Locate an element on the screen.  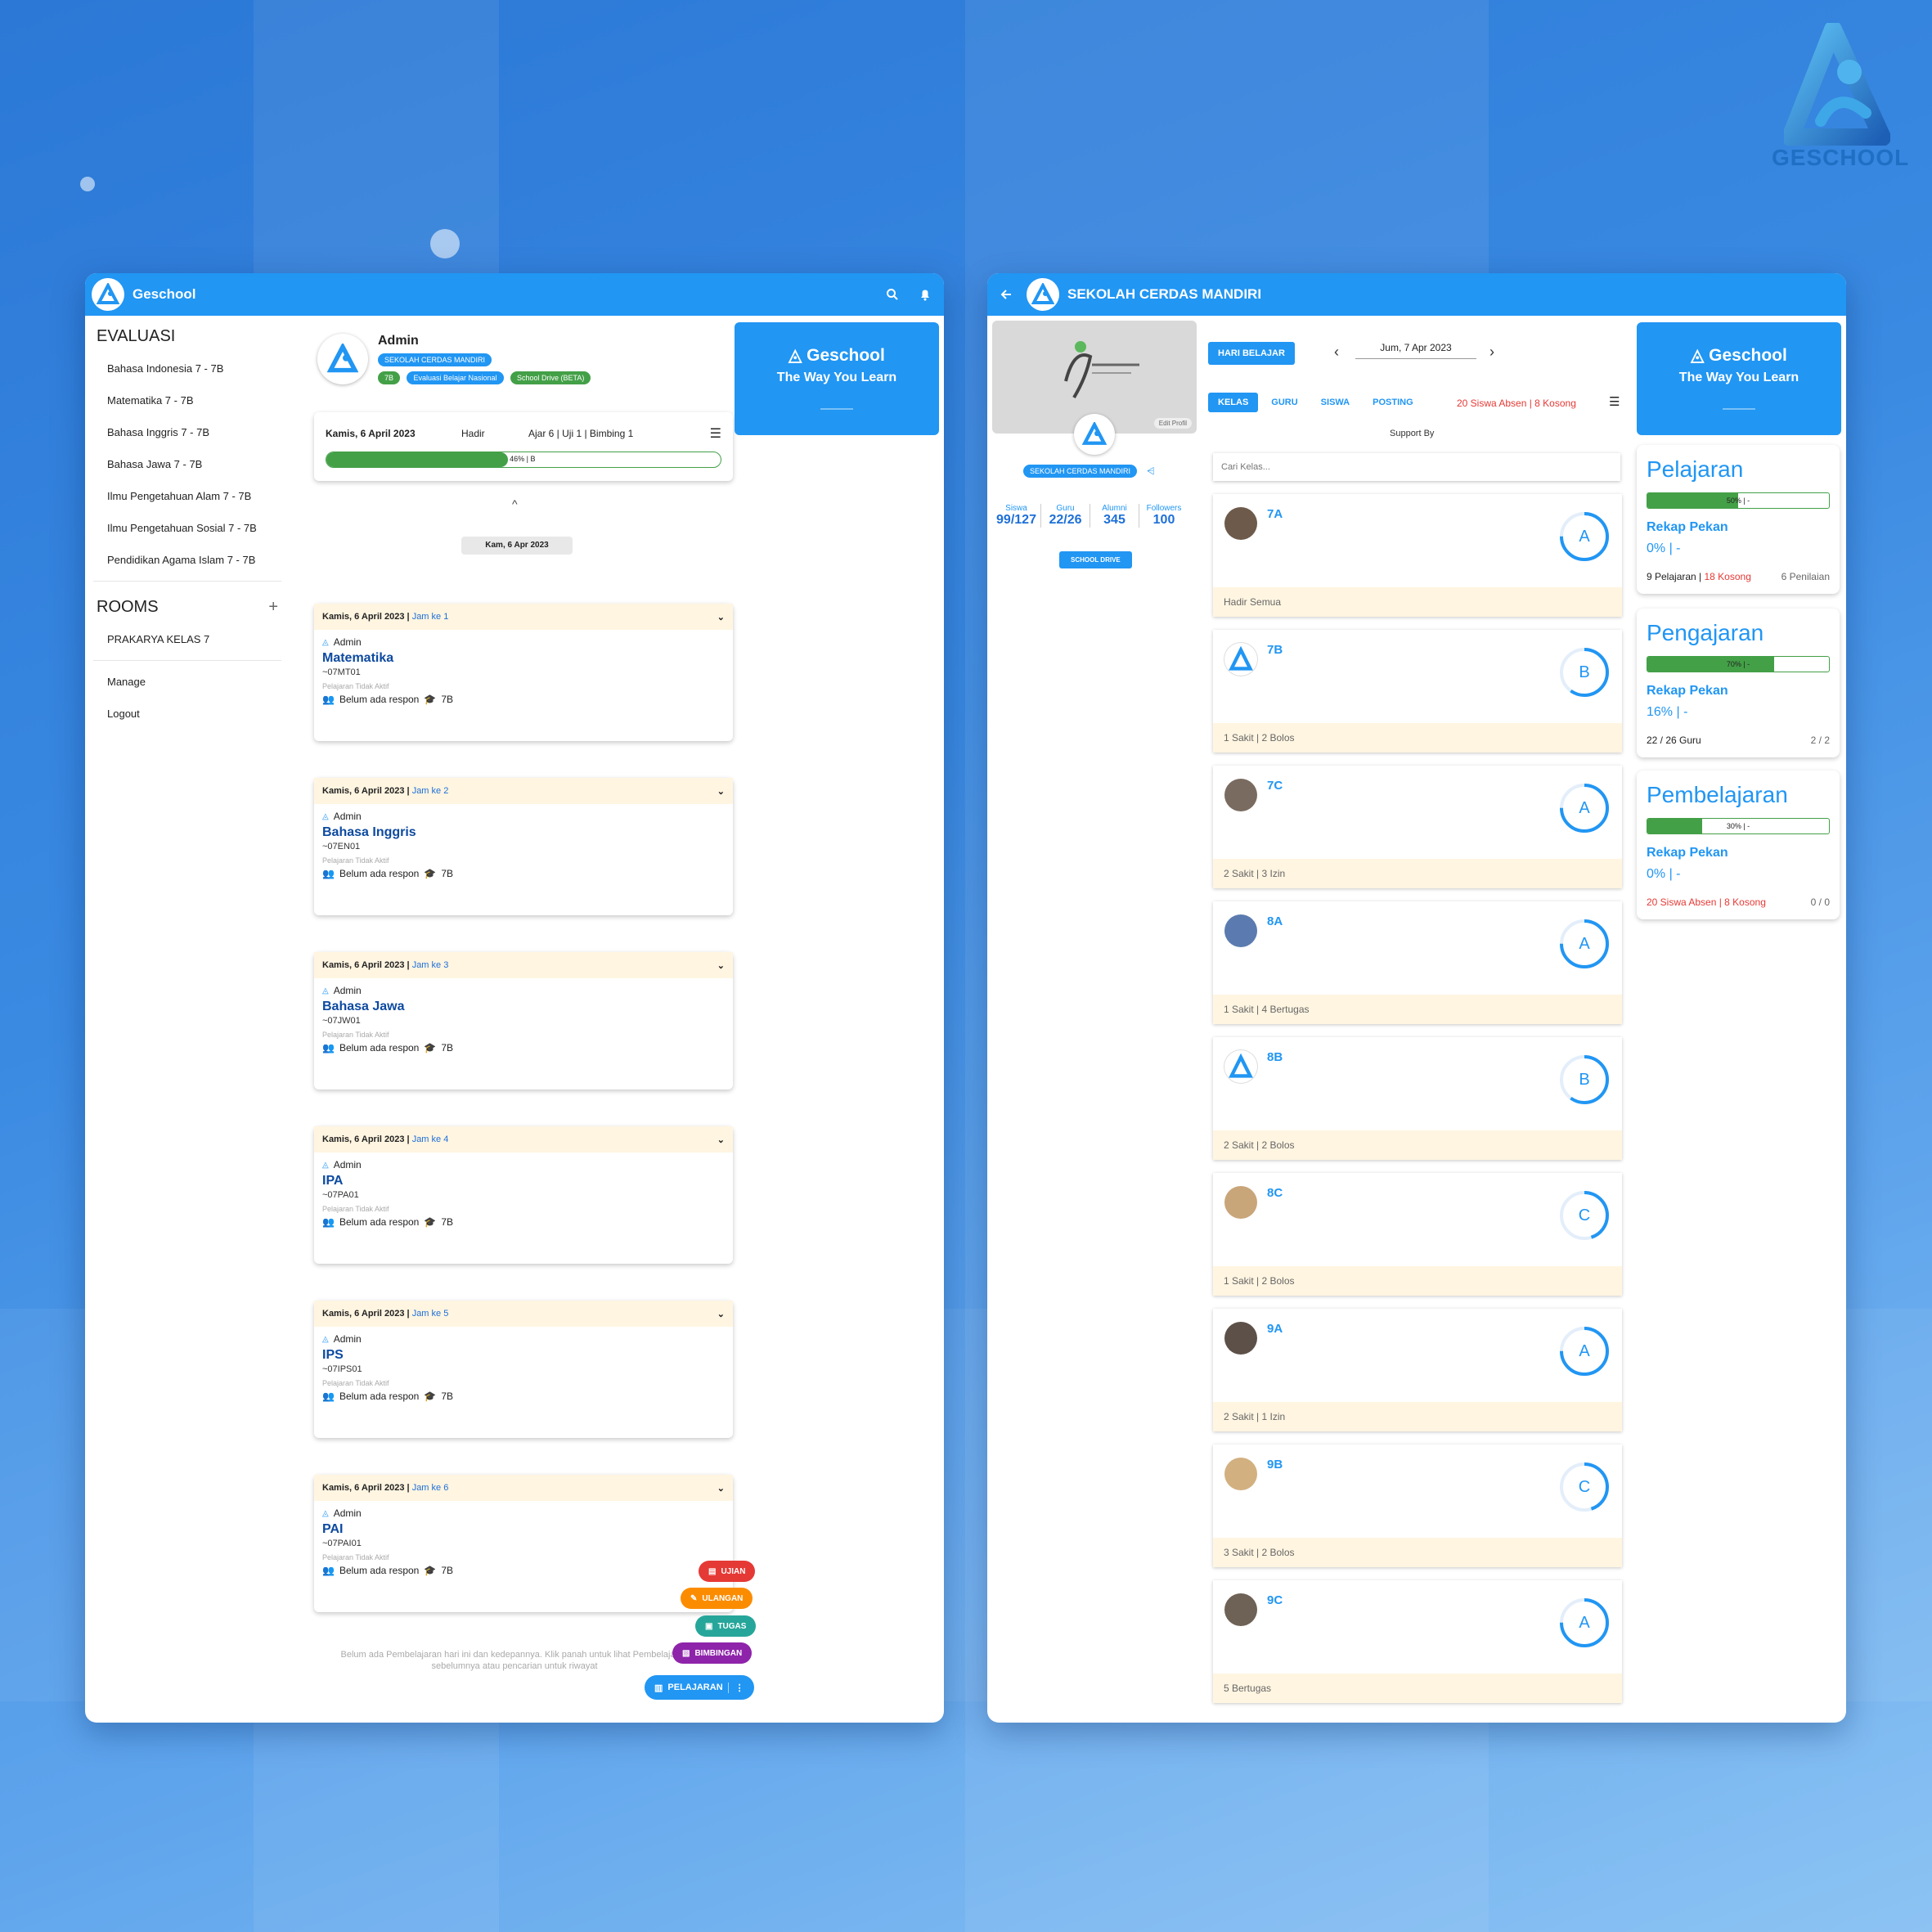
class-card: 7B B 1 Sakit | 2 Bolos is located at coordinates (1418, 691).